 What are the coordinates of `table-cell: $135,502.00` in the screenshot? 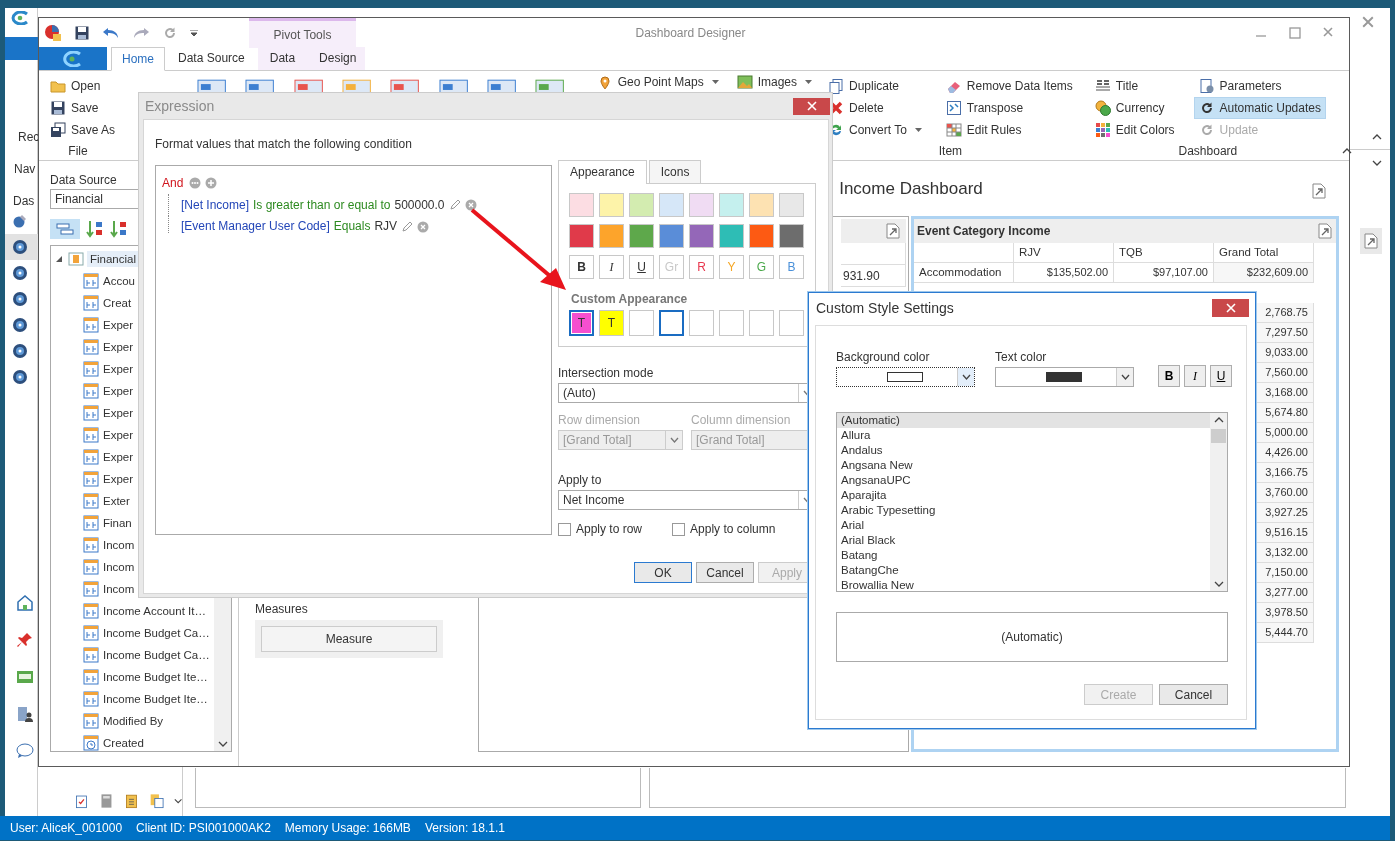 It's located at (1064, 273).